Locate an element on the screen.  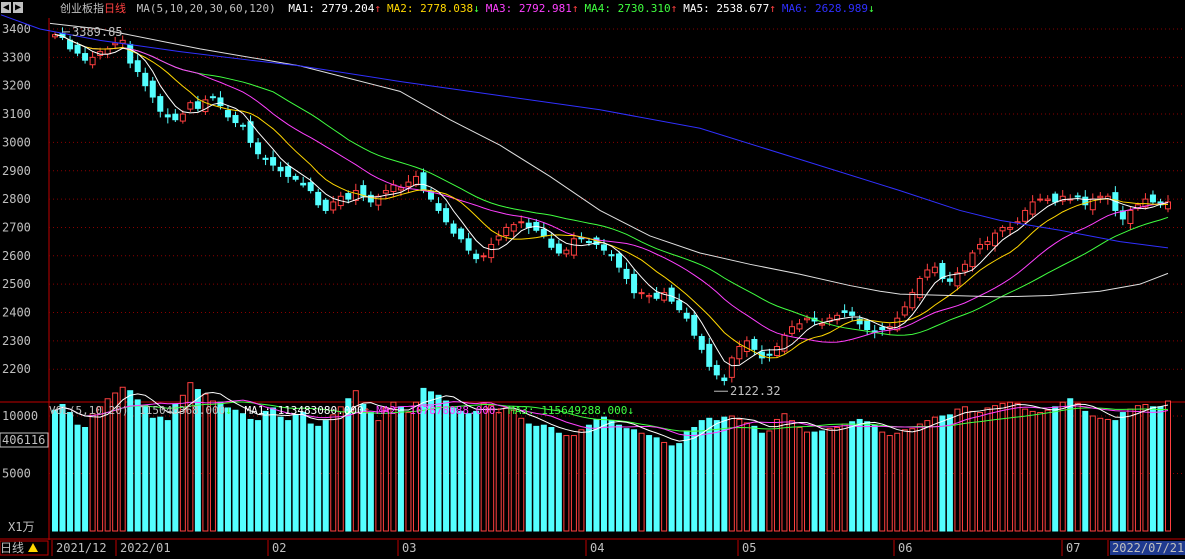
date-label: 02 is located at coordinates (279, 548).